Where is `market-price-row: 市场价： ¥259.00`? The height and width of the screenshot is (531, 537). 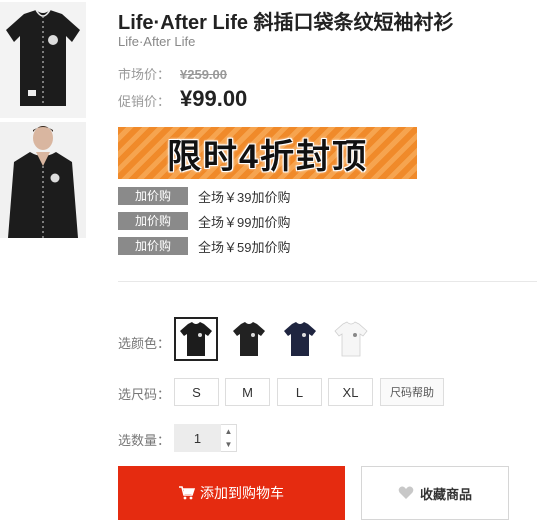
market-price-row: 市场价： ¥259.00 is located at coordinates (172, 73).